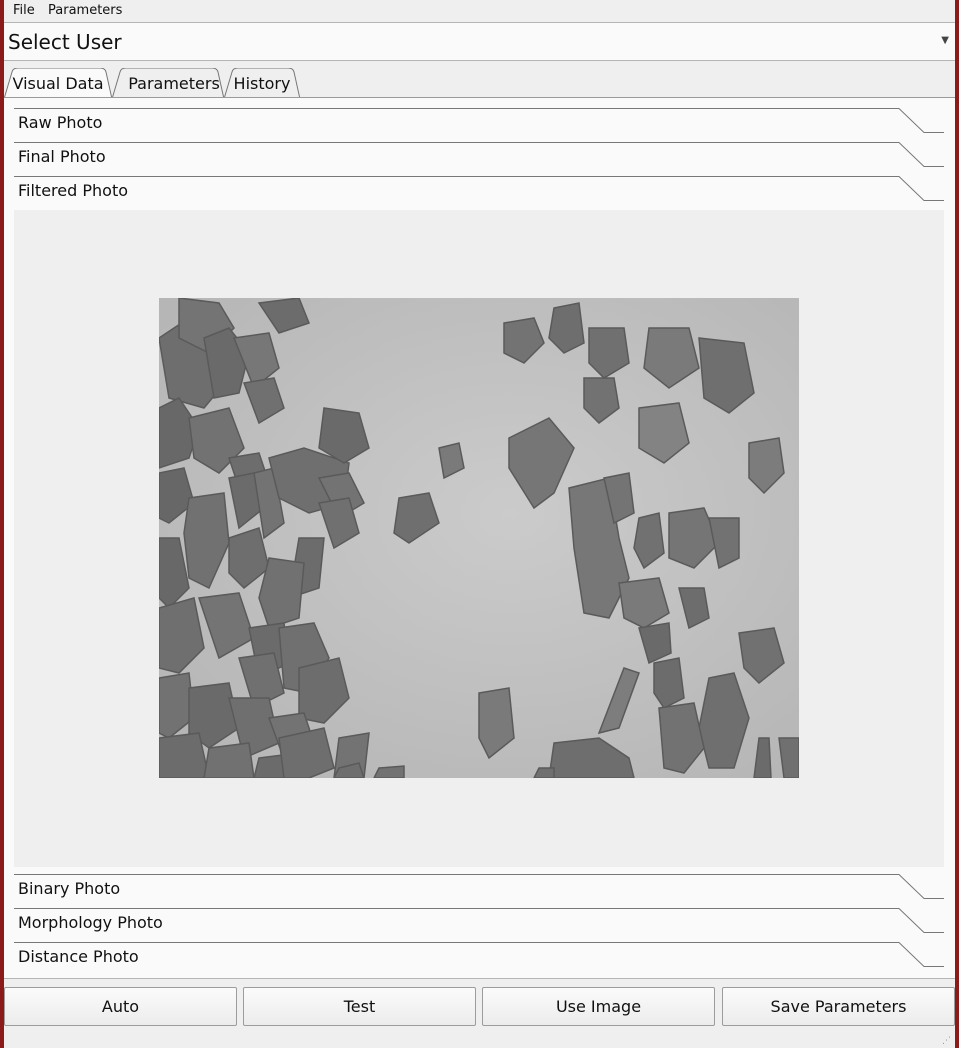 Image resolution: width=959 pixels, height=1048 pixels. I want to click on expander-raw-photo: Raw Photo, so click(479, 125).